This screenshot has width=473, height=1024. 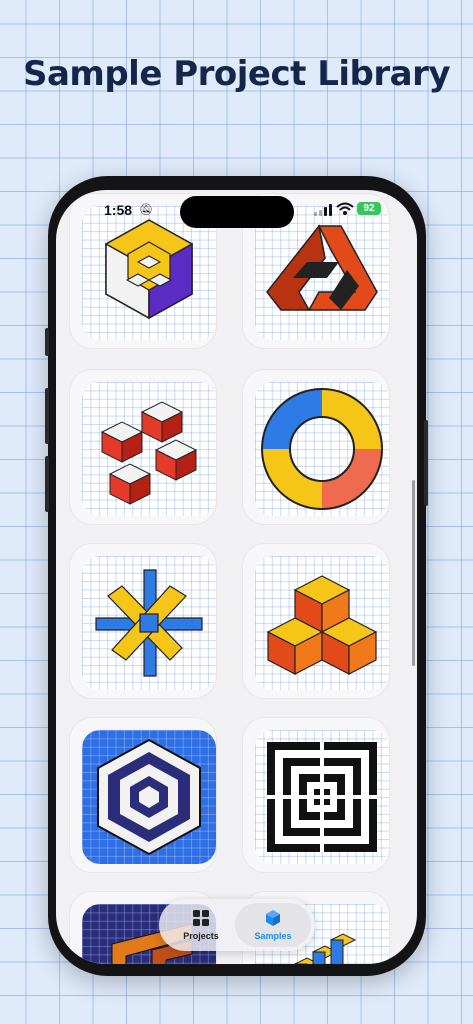 What do you see at coordinates (273, 936) in the screenshot?
I see `tab-samples-label: Samples` at bounding box center [273, 936].